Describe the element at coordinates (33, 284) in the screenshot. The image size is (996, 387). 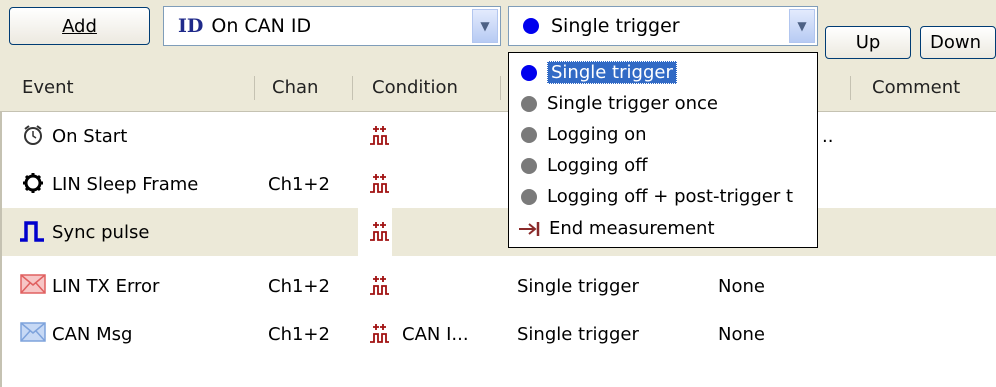
I see `error-envelope-icon` at that location.